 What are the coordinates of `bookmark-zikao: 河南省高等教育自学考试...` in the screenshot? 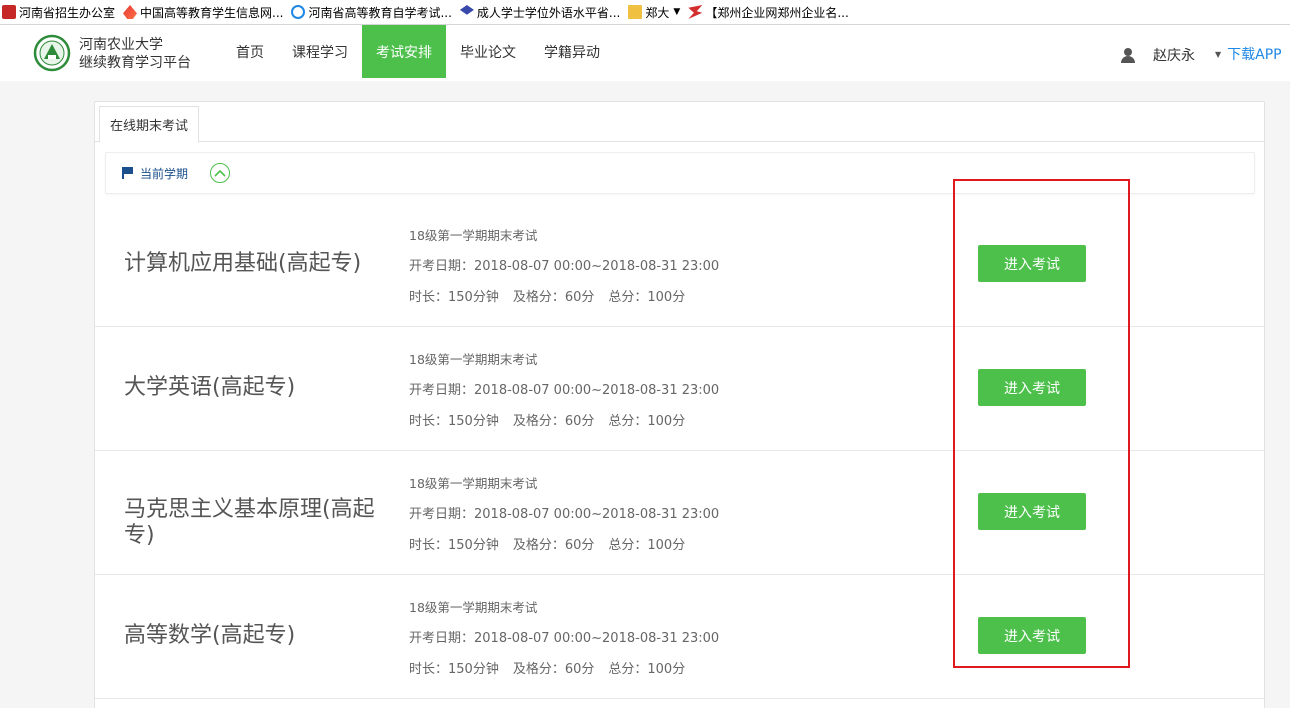 It's located at (373, 12).